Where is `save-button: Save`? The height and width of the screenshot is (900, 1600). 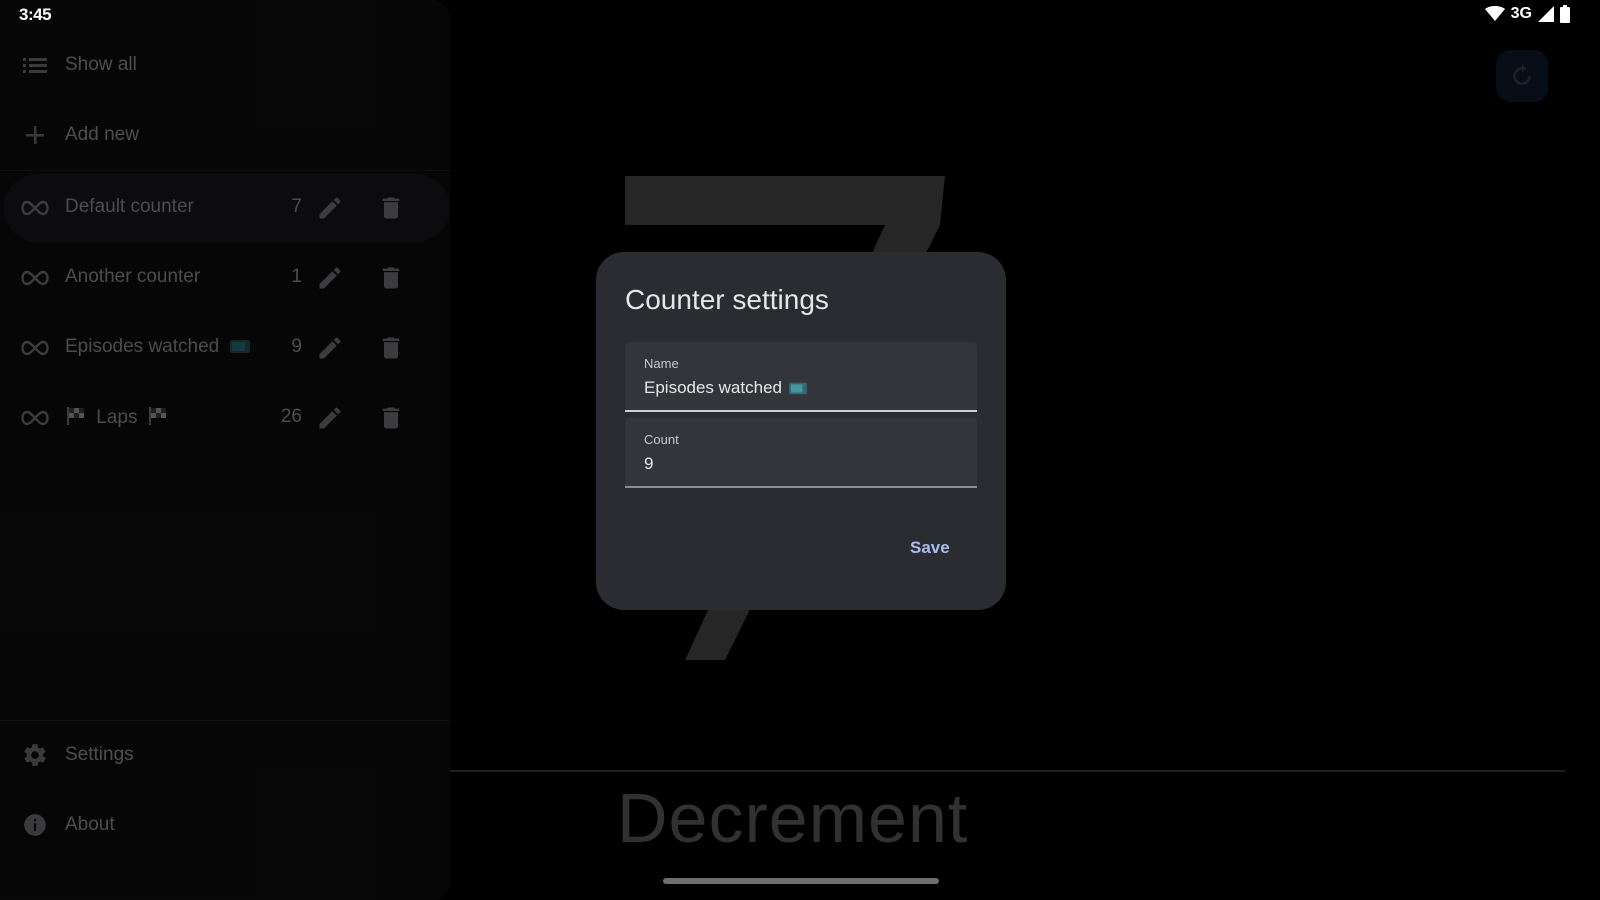
save-button: Save is located at coordinates (930, 548).